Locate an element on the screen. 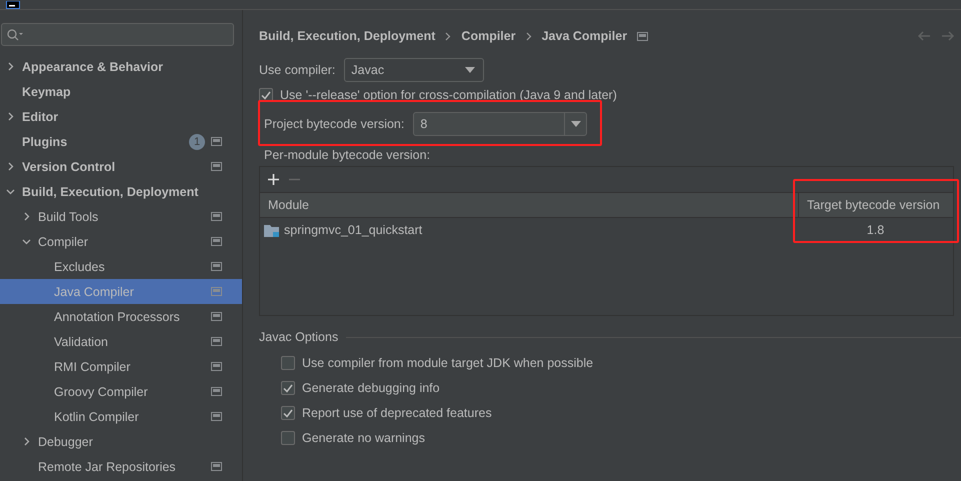 This screenshot has height=481, width=961. app-icon is located at coordinates (13, 5).